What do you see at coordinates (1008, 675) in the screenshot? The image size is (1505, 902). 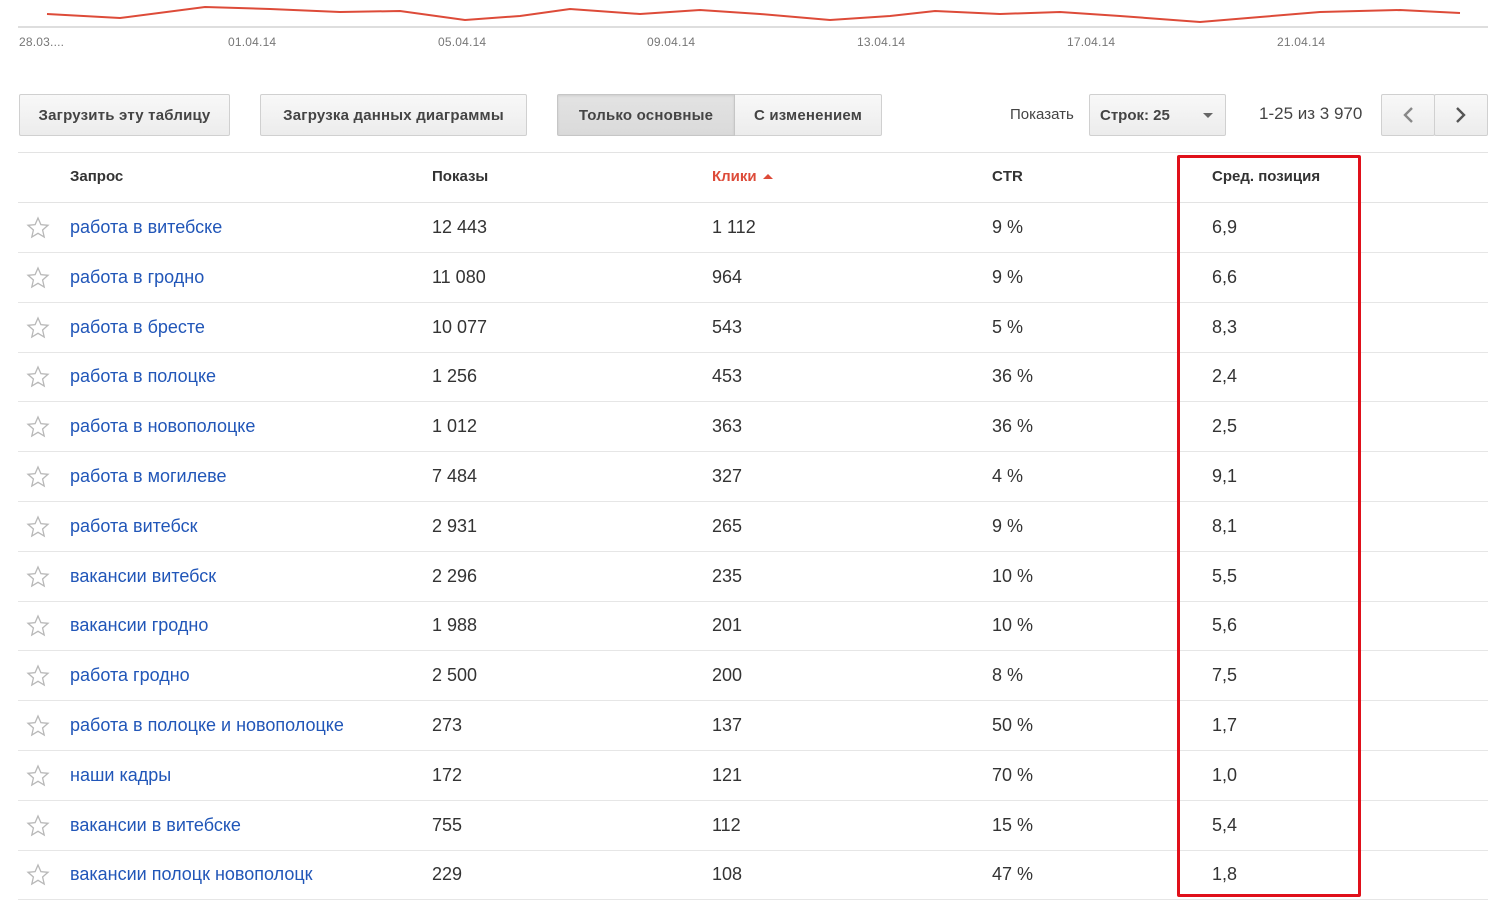 I see `ctr-value: 8 %` at bounding box center [1008, 675].